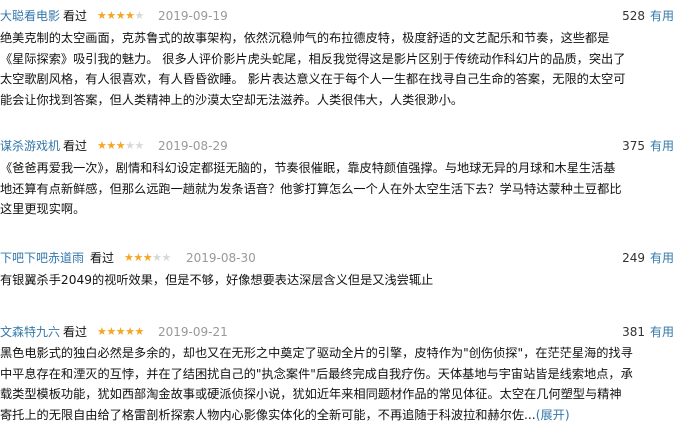  What do you see at coordinates (221, 258) in the screenshot?
I see `review-date: 2019-08-30` at bounding box center [221, 258].